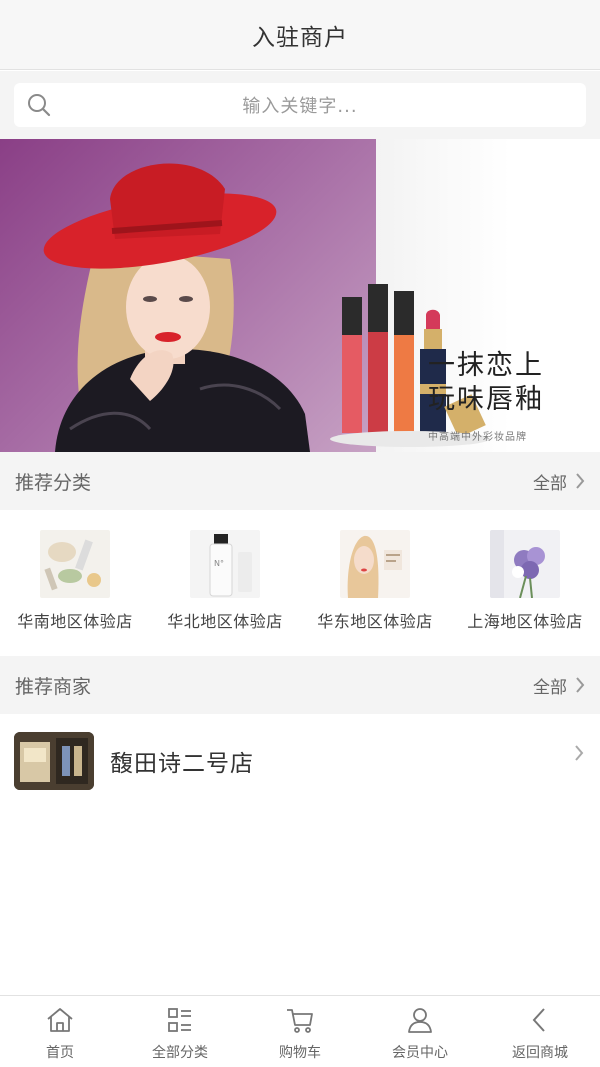  Describe the element at coordinates (486, 399) in the screenshot. I see `banner-headline-line-2: 玩味唇釉` at that location.